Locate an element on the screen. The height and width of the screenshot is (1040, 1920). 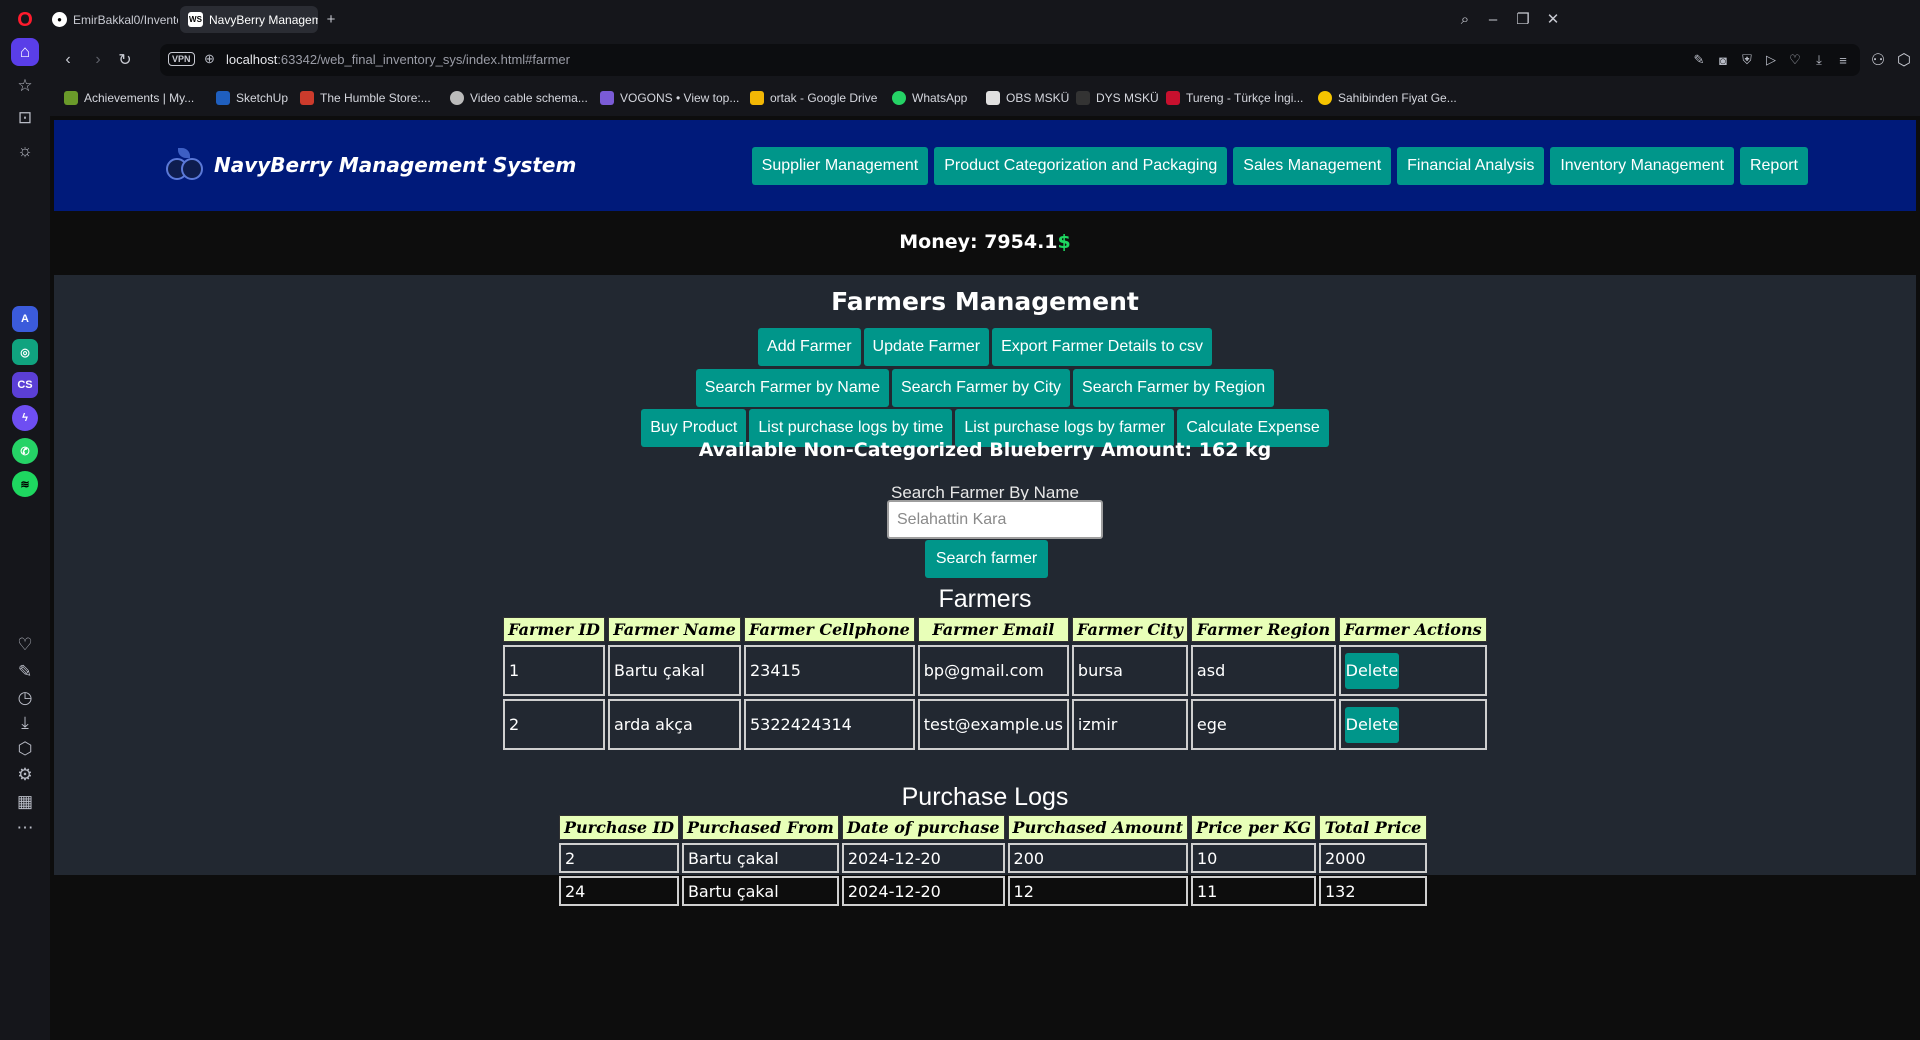
total-price-cell: 2000 is located at coordinates (1372, 858).